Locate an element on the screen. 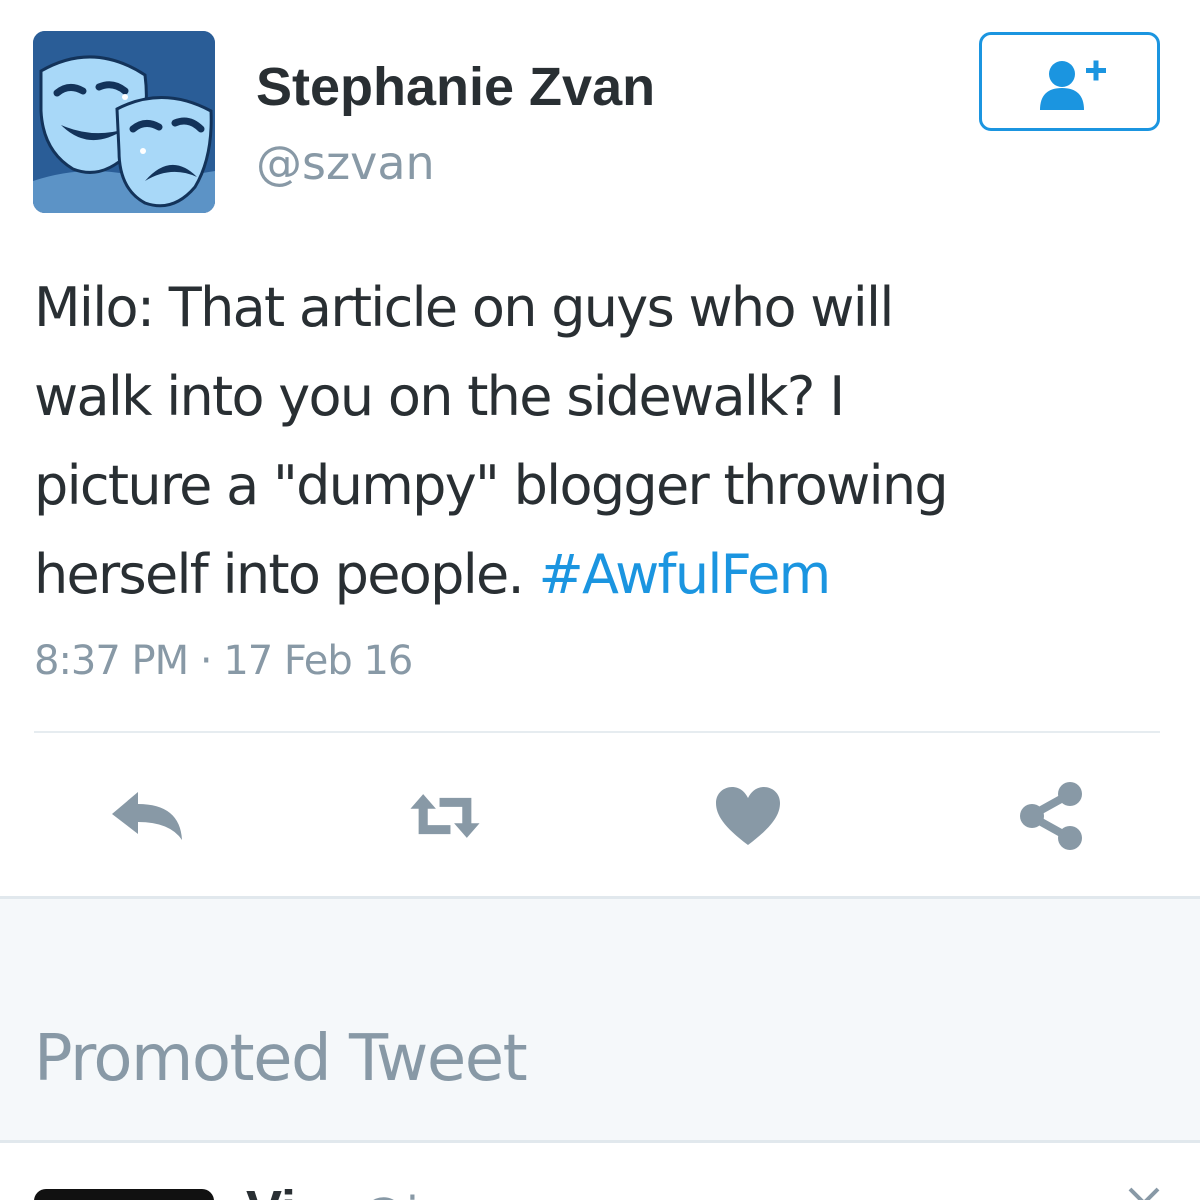 This screenshot has width=1200, height=1200. author-avatar is located at coordinates (124, 122).